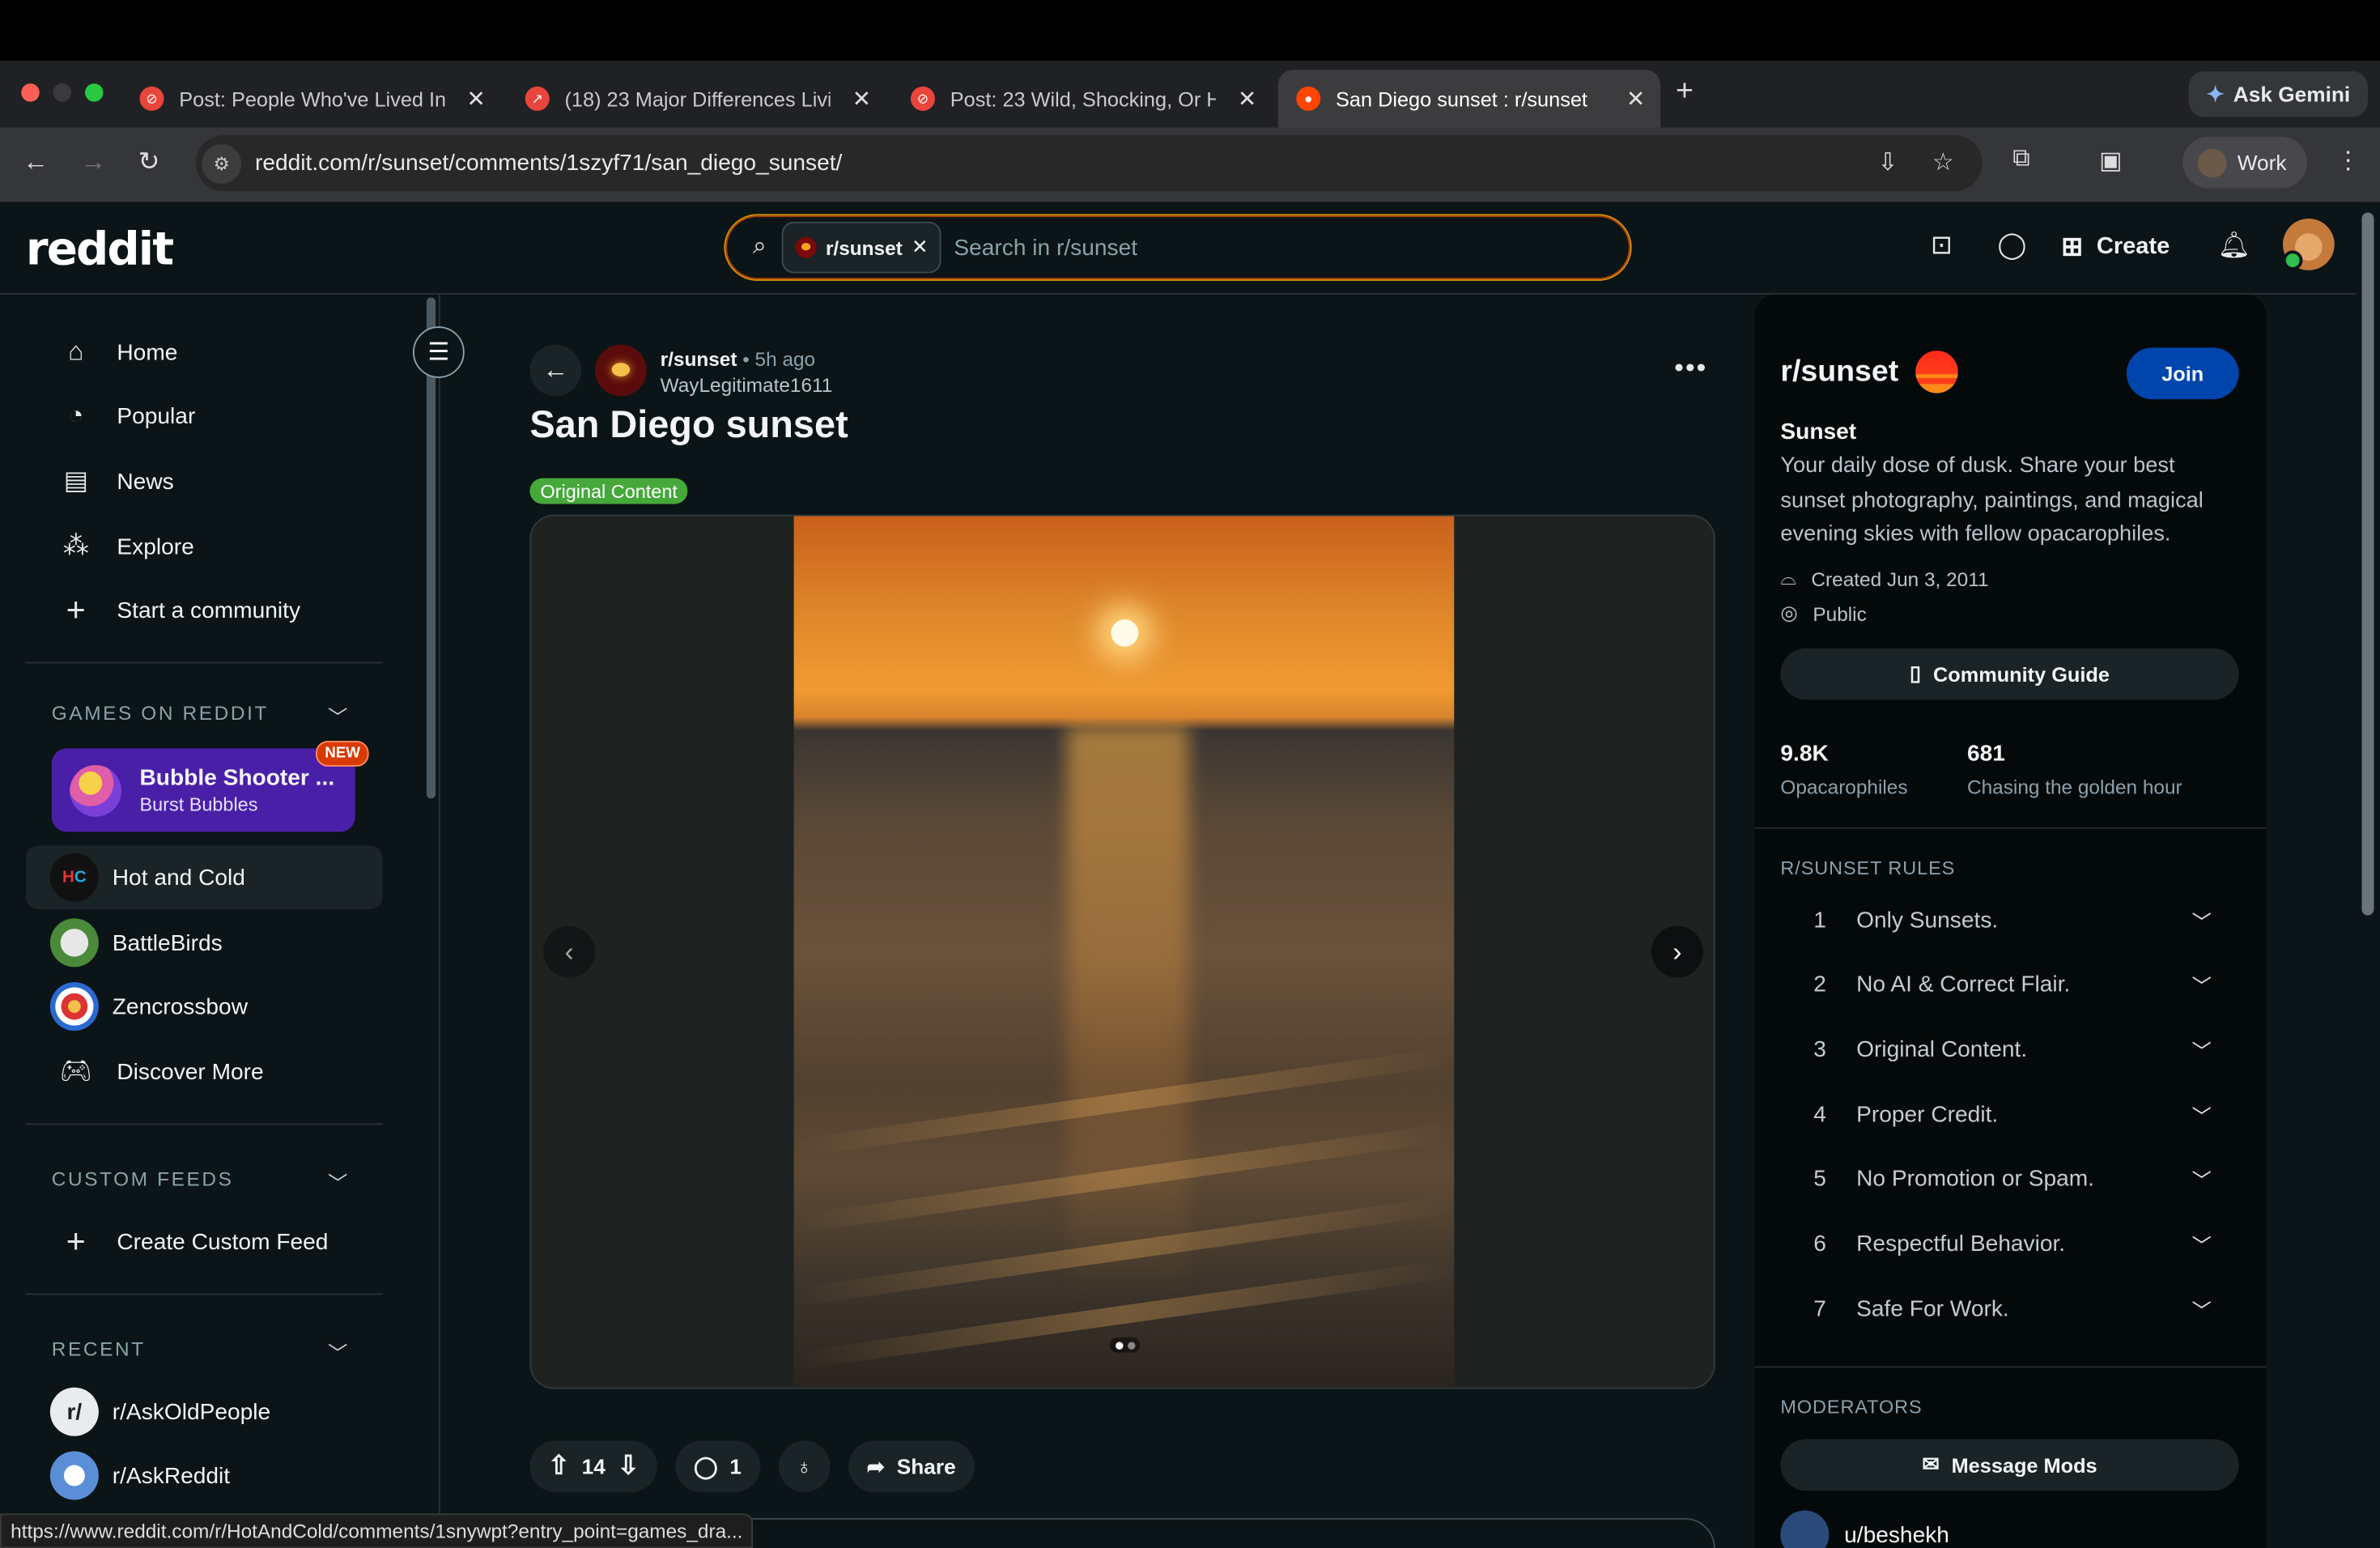 The image size is (2380, 1548). Describe the element at coordinates (74, 878) in the screenshot. I see `hot-and-cold-icon: HC` at that location.